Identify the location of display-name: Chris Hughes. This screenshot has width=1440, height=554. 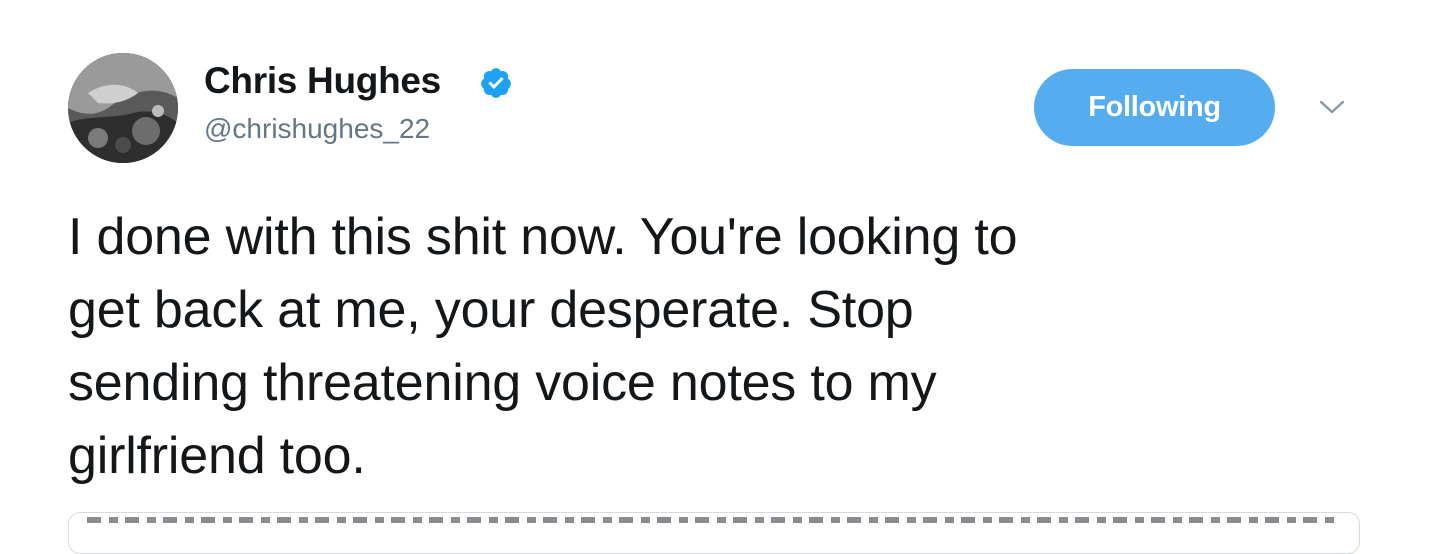
(322, 81).